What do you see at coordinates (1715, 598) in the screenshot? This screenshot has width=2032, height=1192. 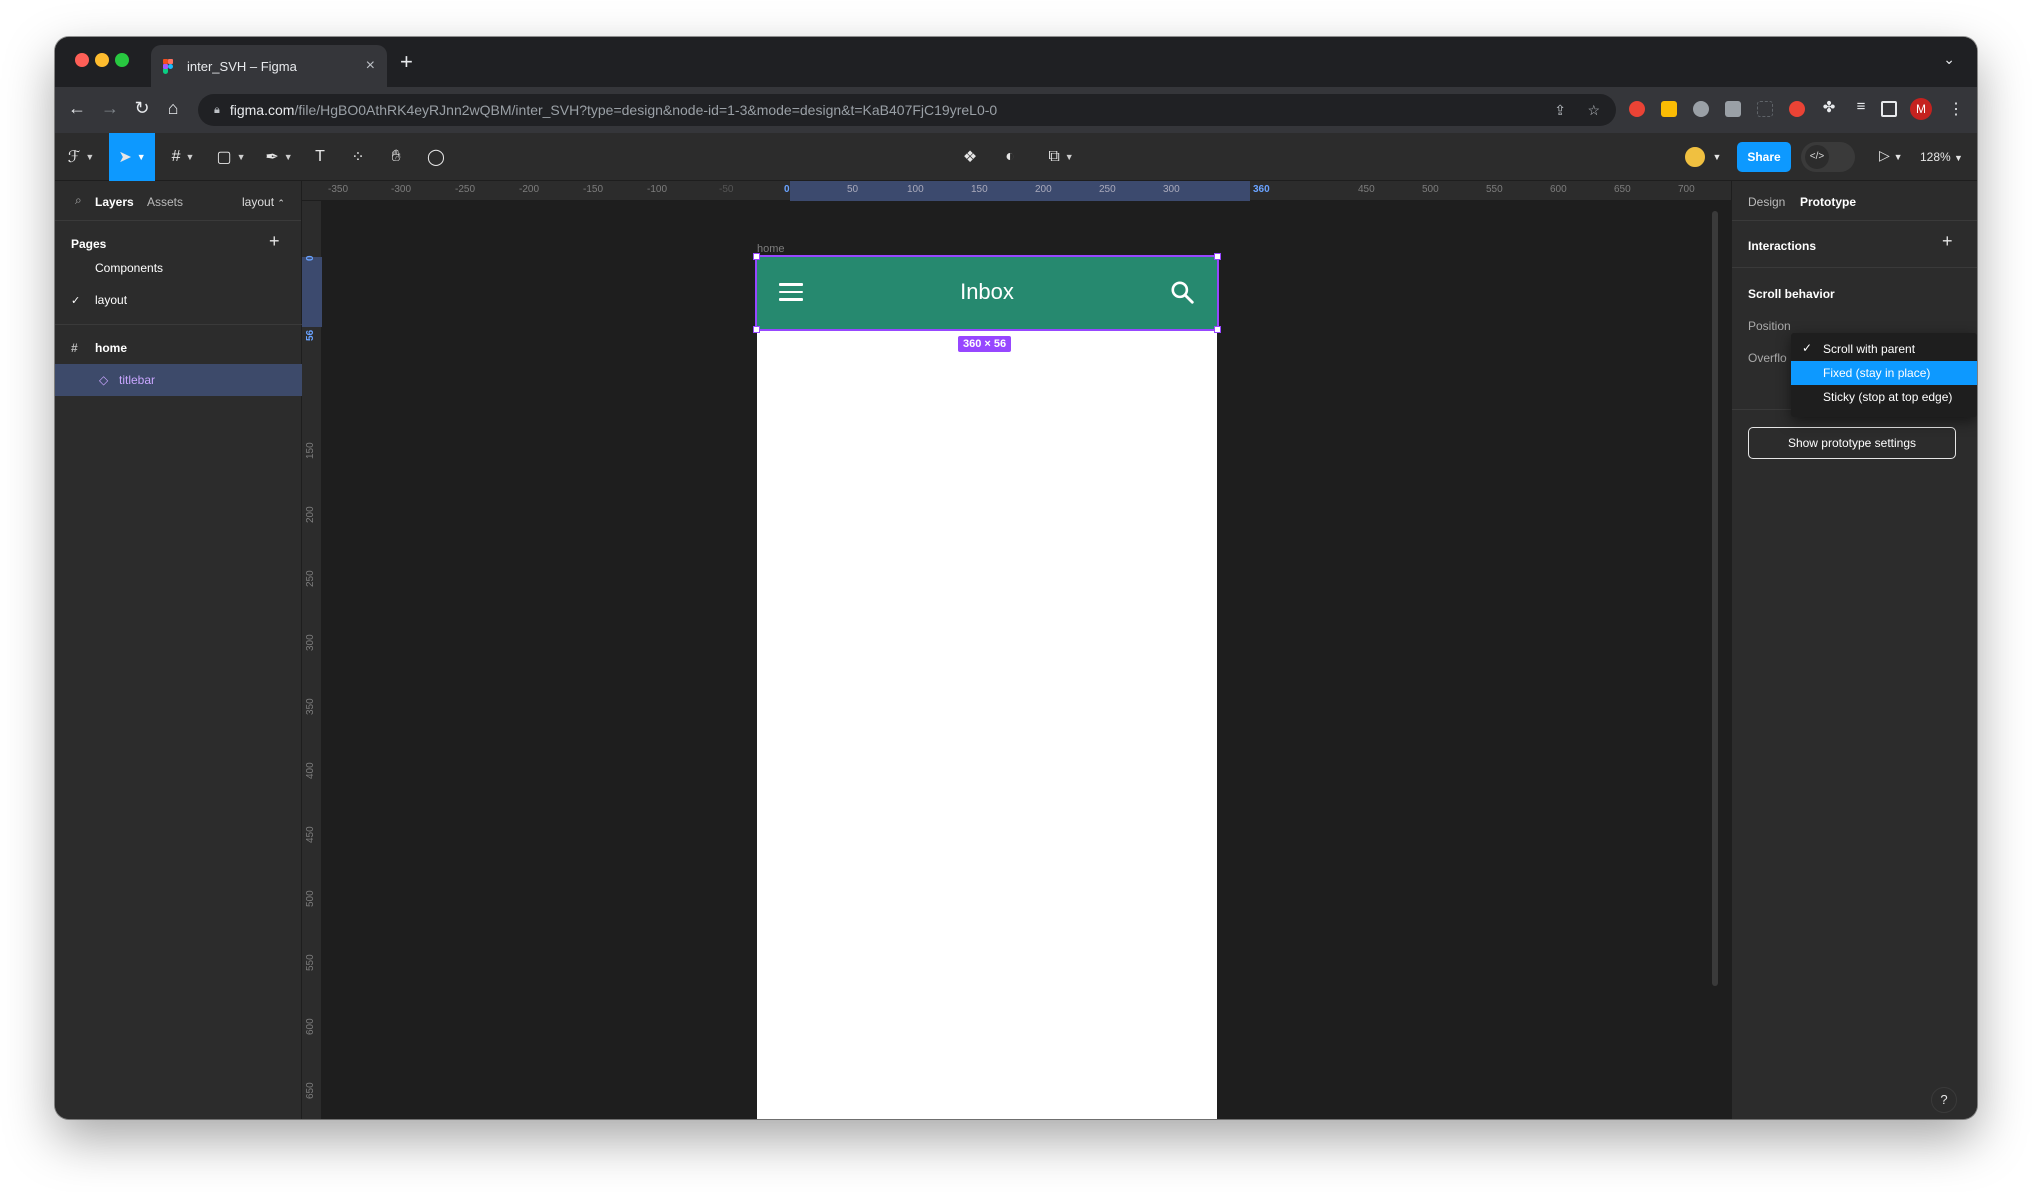 I see `canvas-scrollbar` at bounding box center [1715, 598].